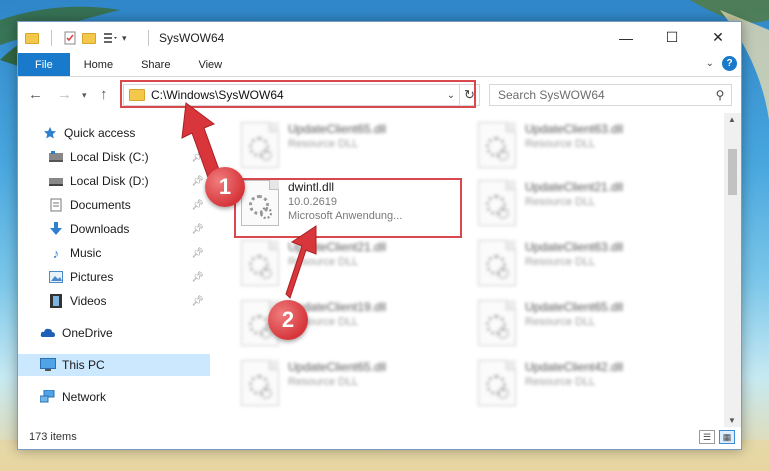 This screenshot has height=471, width=769. What do you see at coordinates (64, 94) in the screenshot?
I see `forward-arrow-icon: →` at bounding box center [64, 94].